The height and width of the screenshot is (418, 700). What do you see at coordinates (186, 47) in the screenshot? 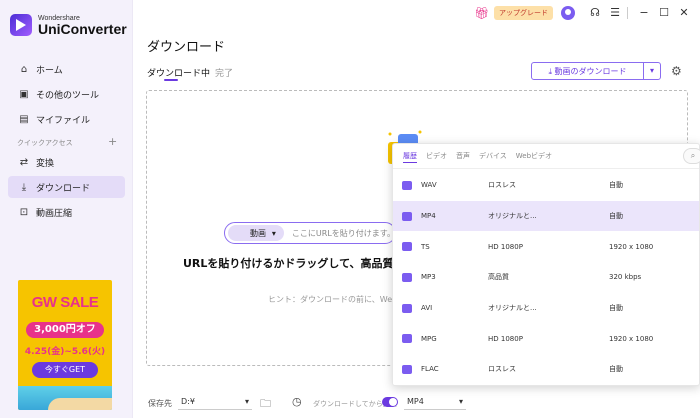
I see `page-title: ダウンロード` at bounding box center [186, 47].